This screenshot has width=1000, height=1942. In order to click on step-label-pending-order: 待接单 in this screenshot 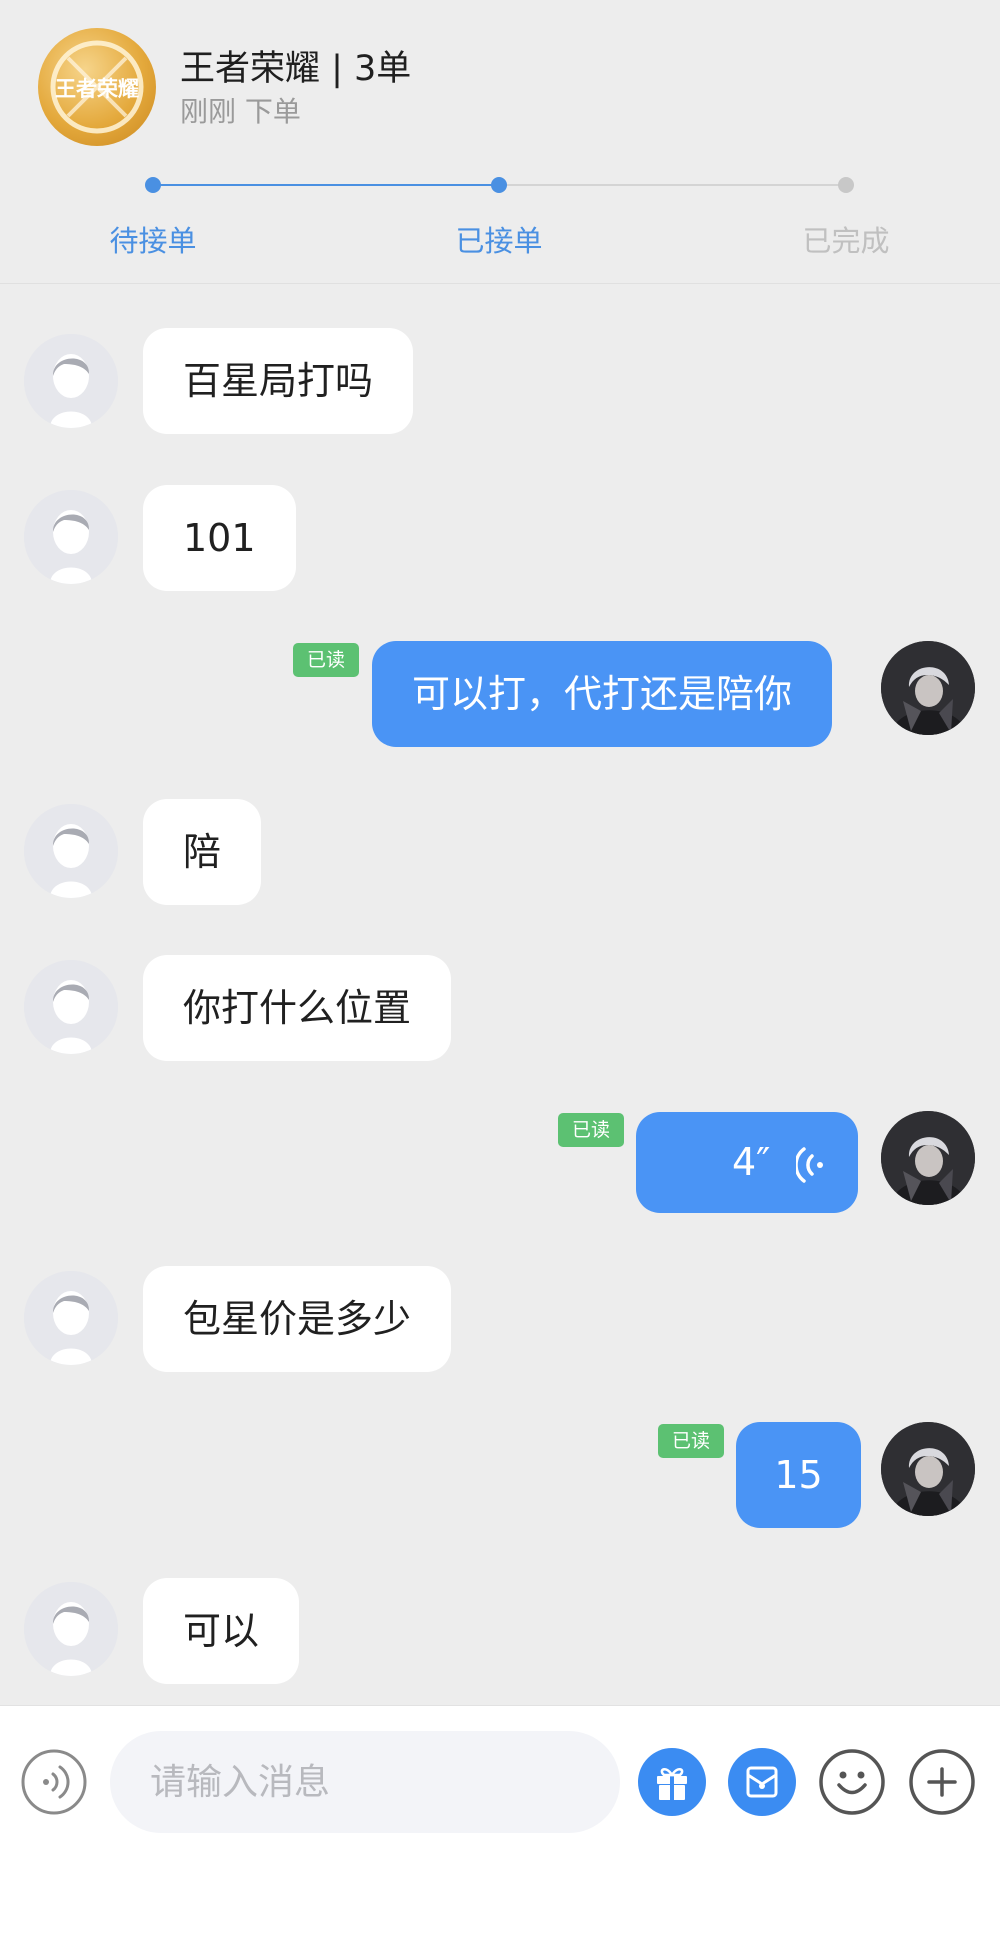, I will do `click(153, 241)`.